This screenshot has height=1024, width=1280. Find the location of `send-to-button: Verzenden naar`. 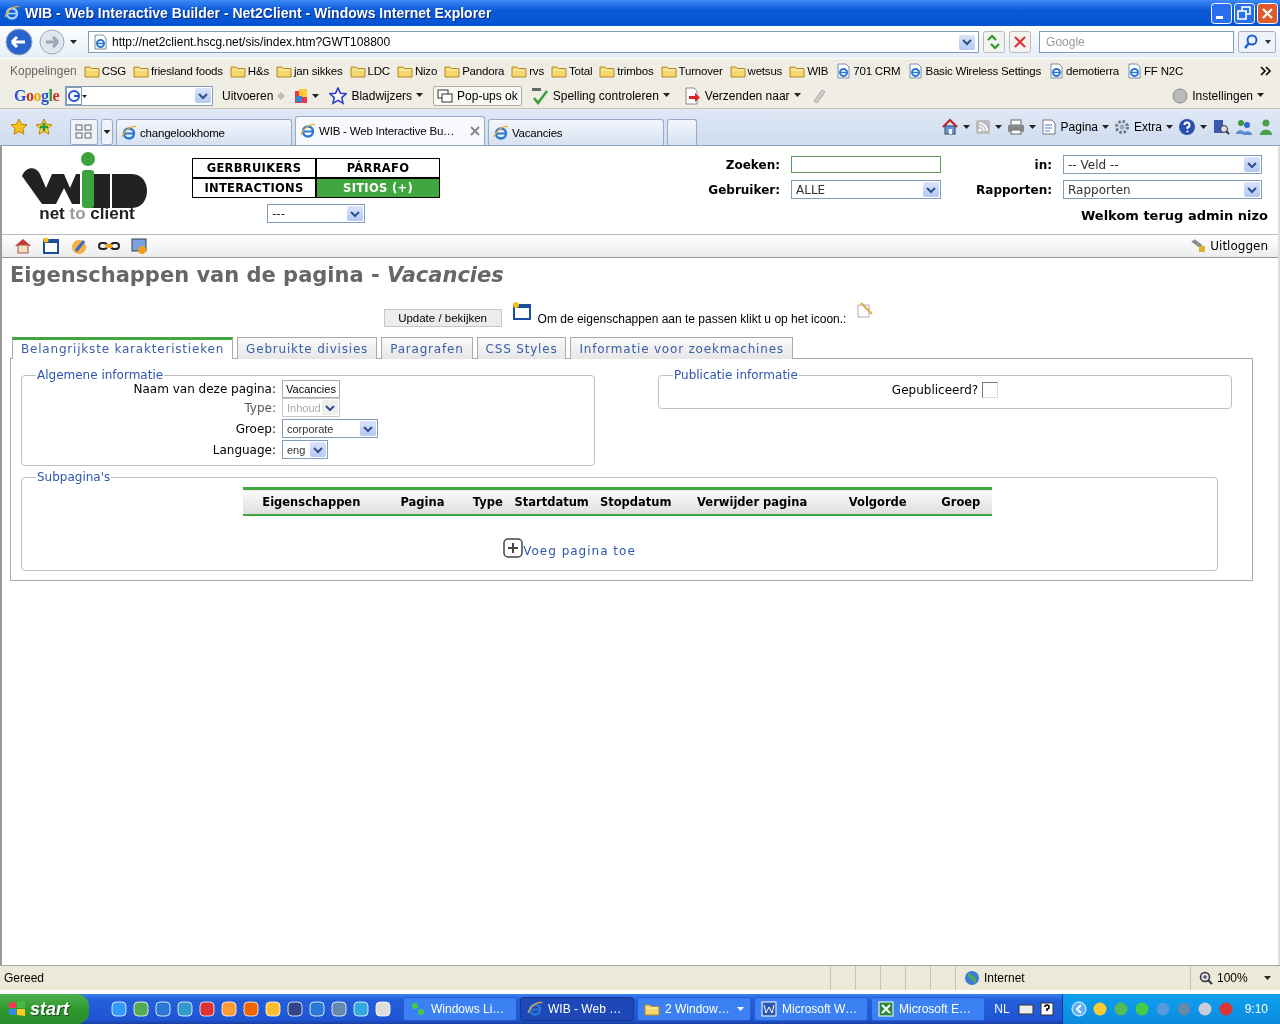

send-to-button: Verzenden naar is located at coordinates (742, 95).